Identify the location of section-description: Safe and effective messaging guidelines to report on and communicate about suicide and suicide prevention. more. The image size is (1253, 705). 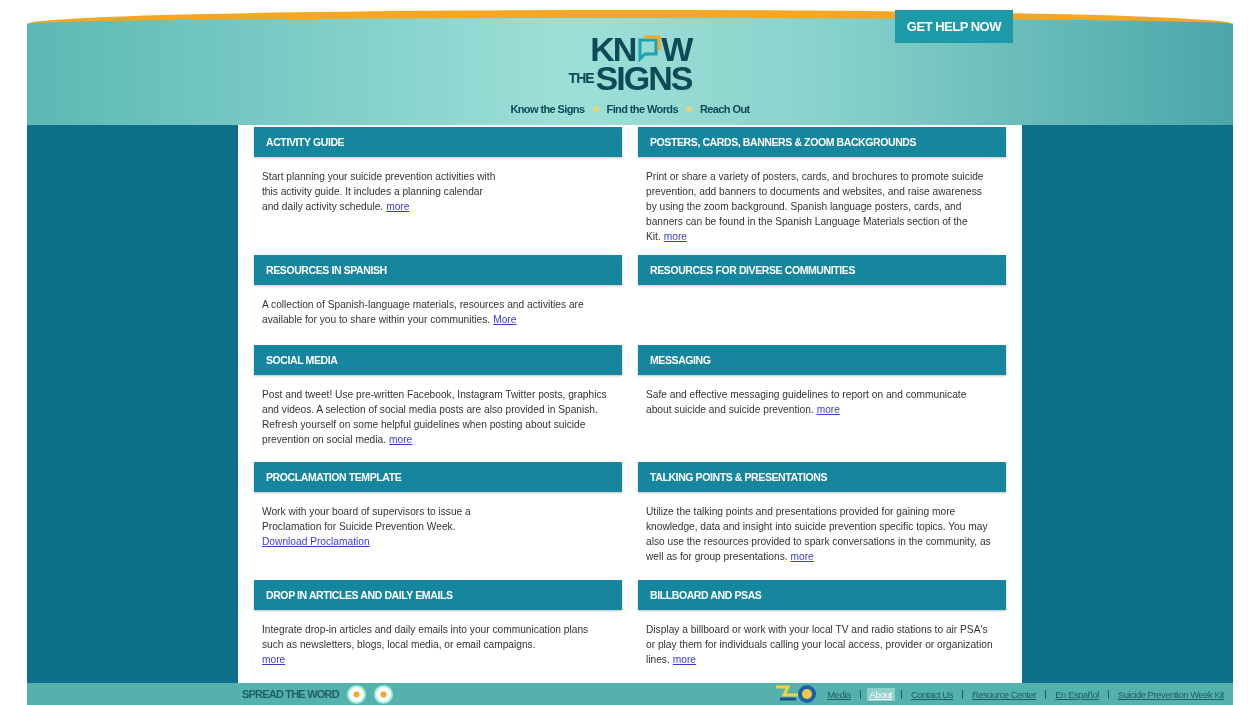
(807, 402).